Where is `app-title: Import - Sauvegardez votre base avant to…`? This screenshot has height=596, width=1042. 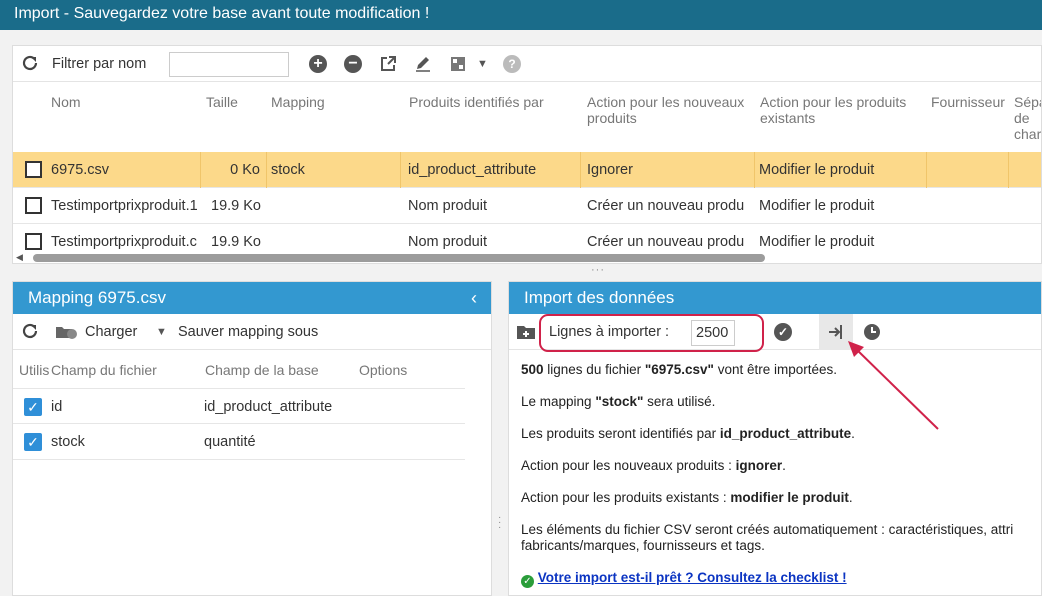 app-title: Import - Sauvegardez votre base avant to… is located at coordinates (222, 13).